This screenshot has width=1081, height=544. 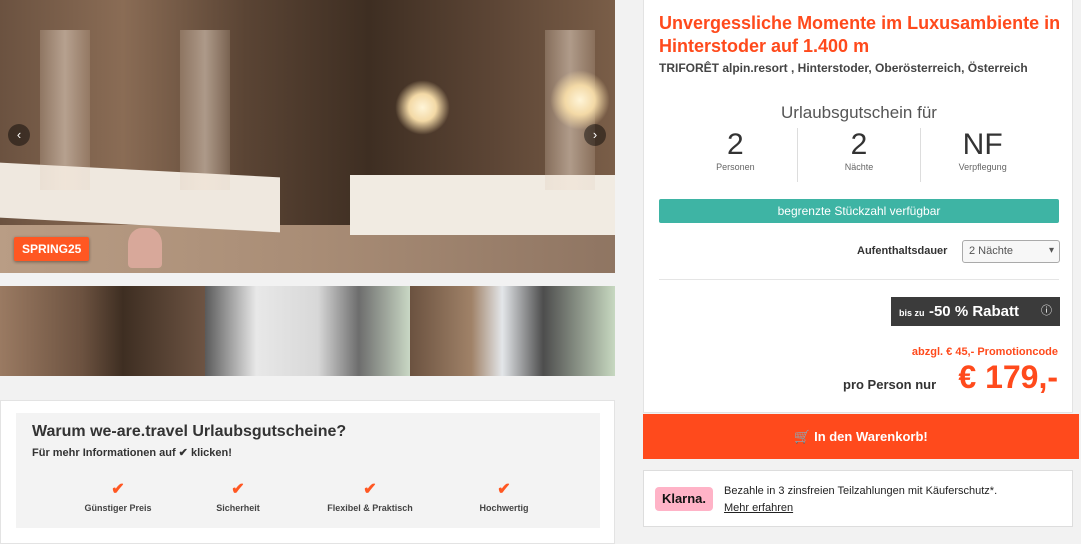 I want to click on feature-flexible: ✔ Flexibel & Praktisch, so click(x=370, y=496).